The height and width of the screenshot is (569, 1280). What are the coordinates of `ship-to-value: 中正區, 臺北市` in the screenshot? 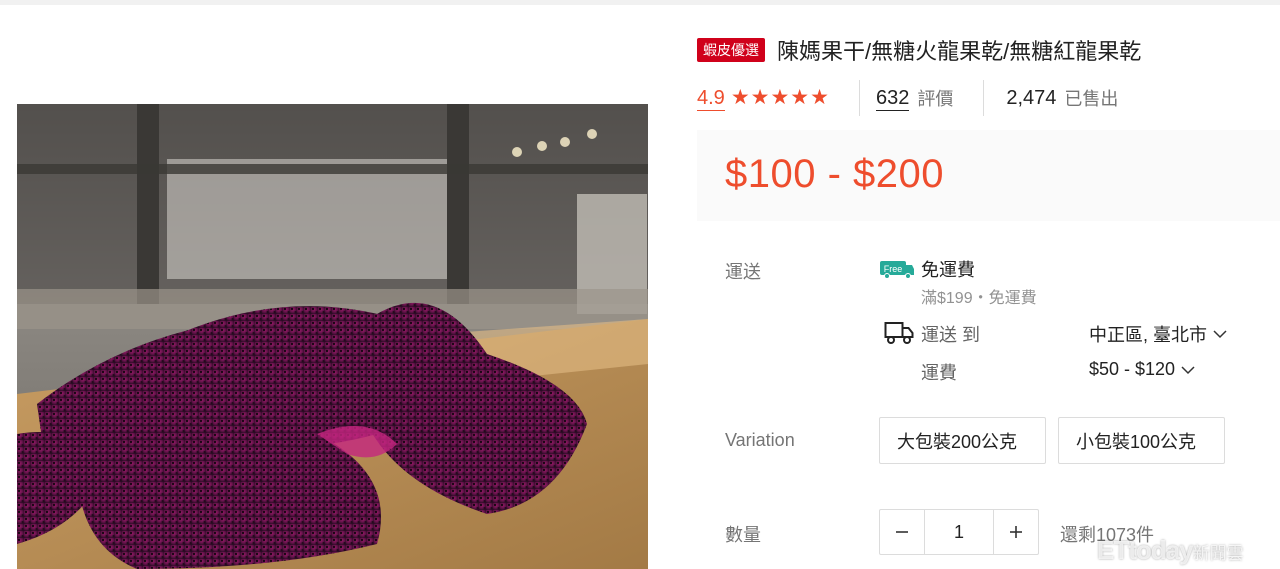 It's located at (1148, 335).